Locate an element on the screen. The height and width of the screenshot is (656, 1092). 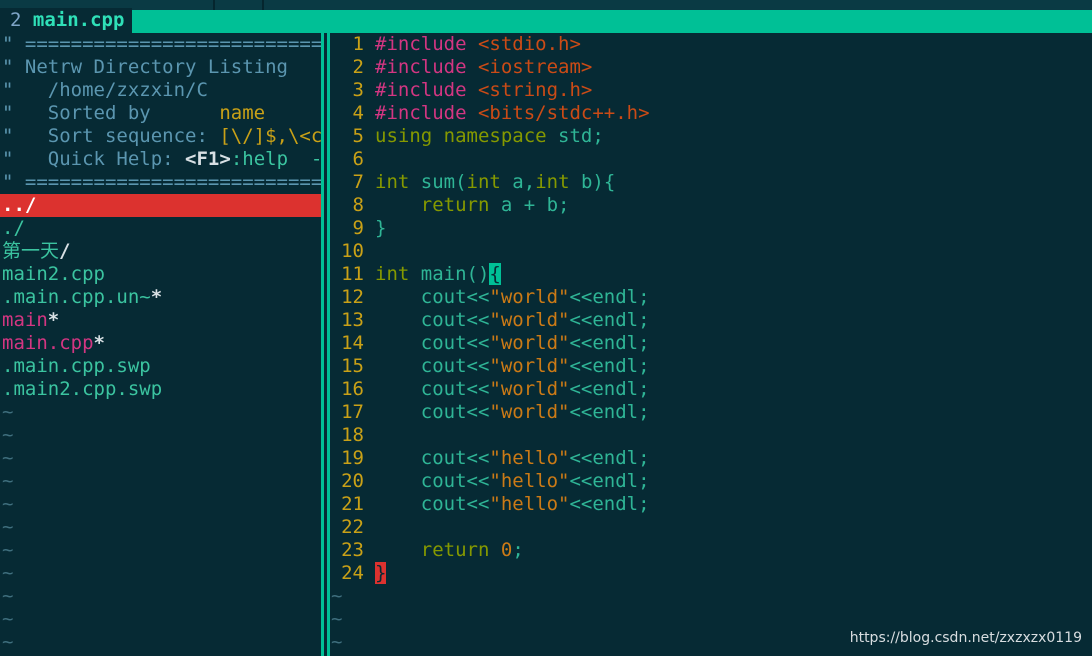
netrw-entry: main2.cpp is located at coordinates (160, 274).